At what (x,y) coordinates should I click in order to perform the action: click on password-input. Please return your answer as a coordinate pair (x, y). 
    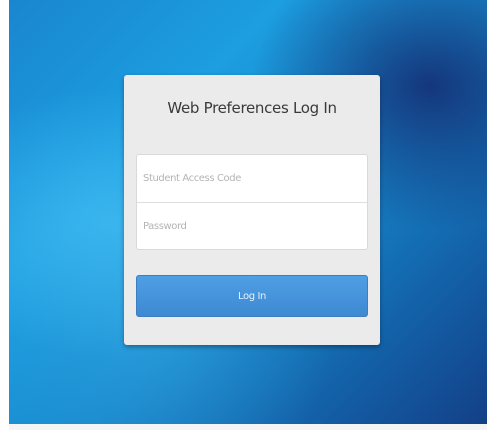
    Looking at the image, I should click on (252, 225).